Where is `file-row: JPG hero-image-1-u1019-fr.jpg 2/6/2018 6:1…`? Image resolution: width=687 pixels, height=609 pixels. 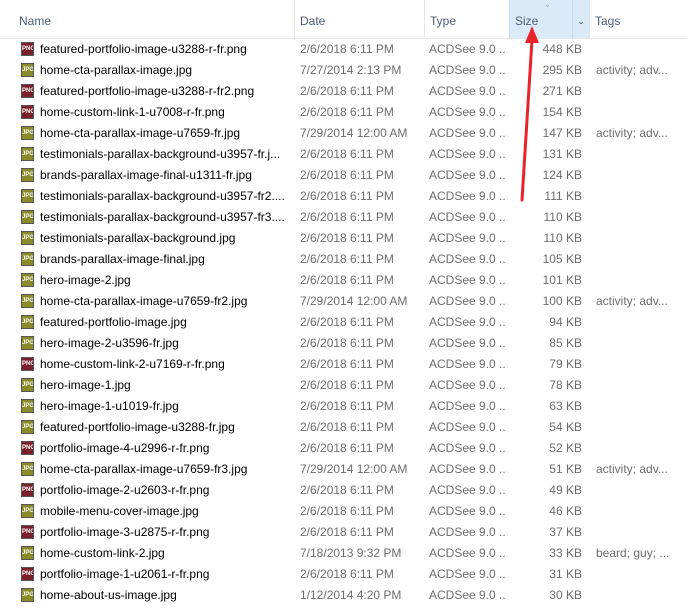 file-row: JPG hero-image-1-u1019-fr.jpg 2/6/2018 6:1… is located at coordinates (343, 406).